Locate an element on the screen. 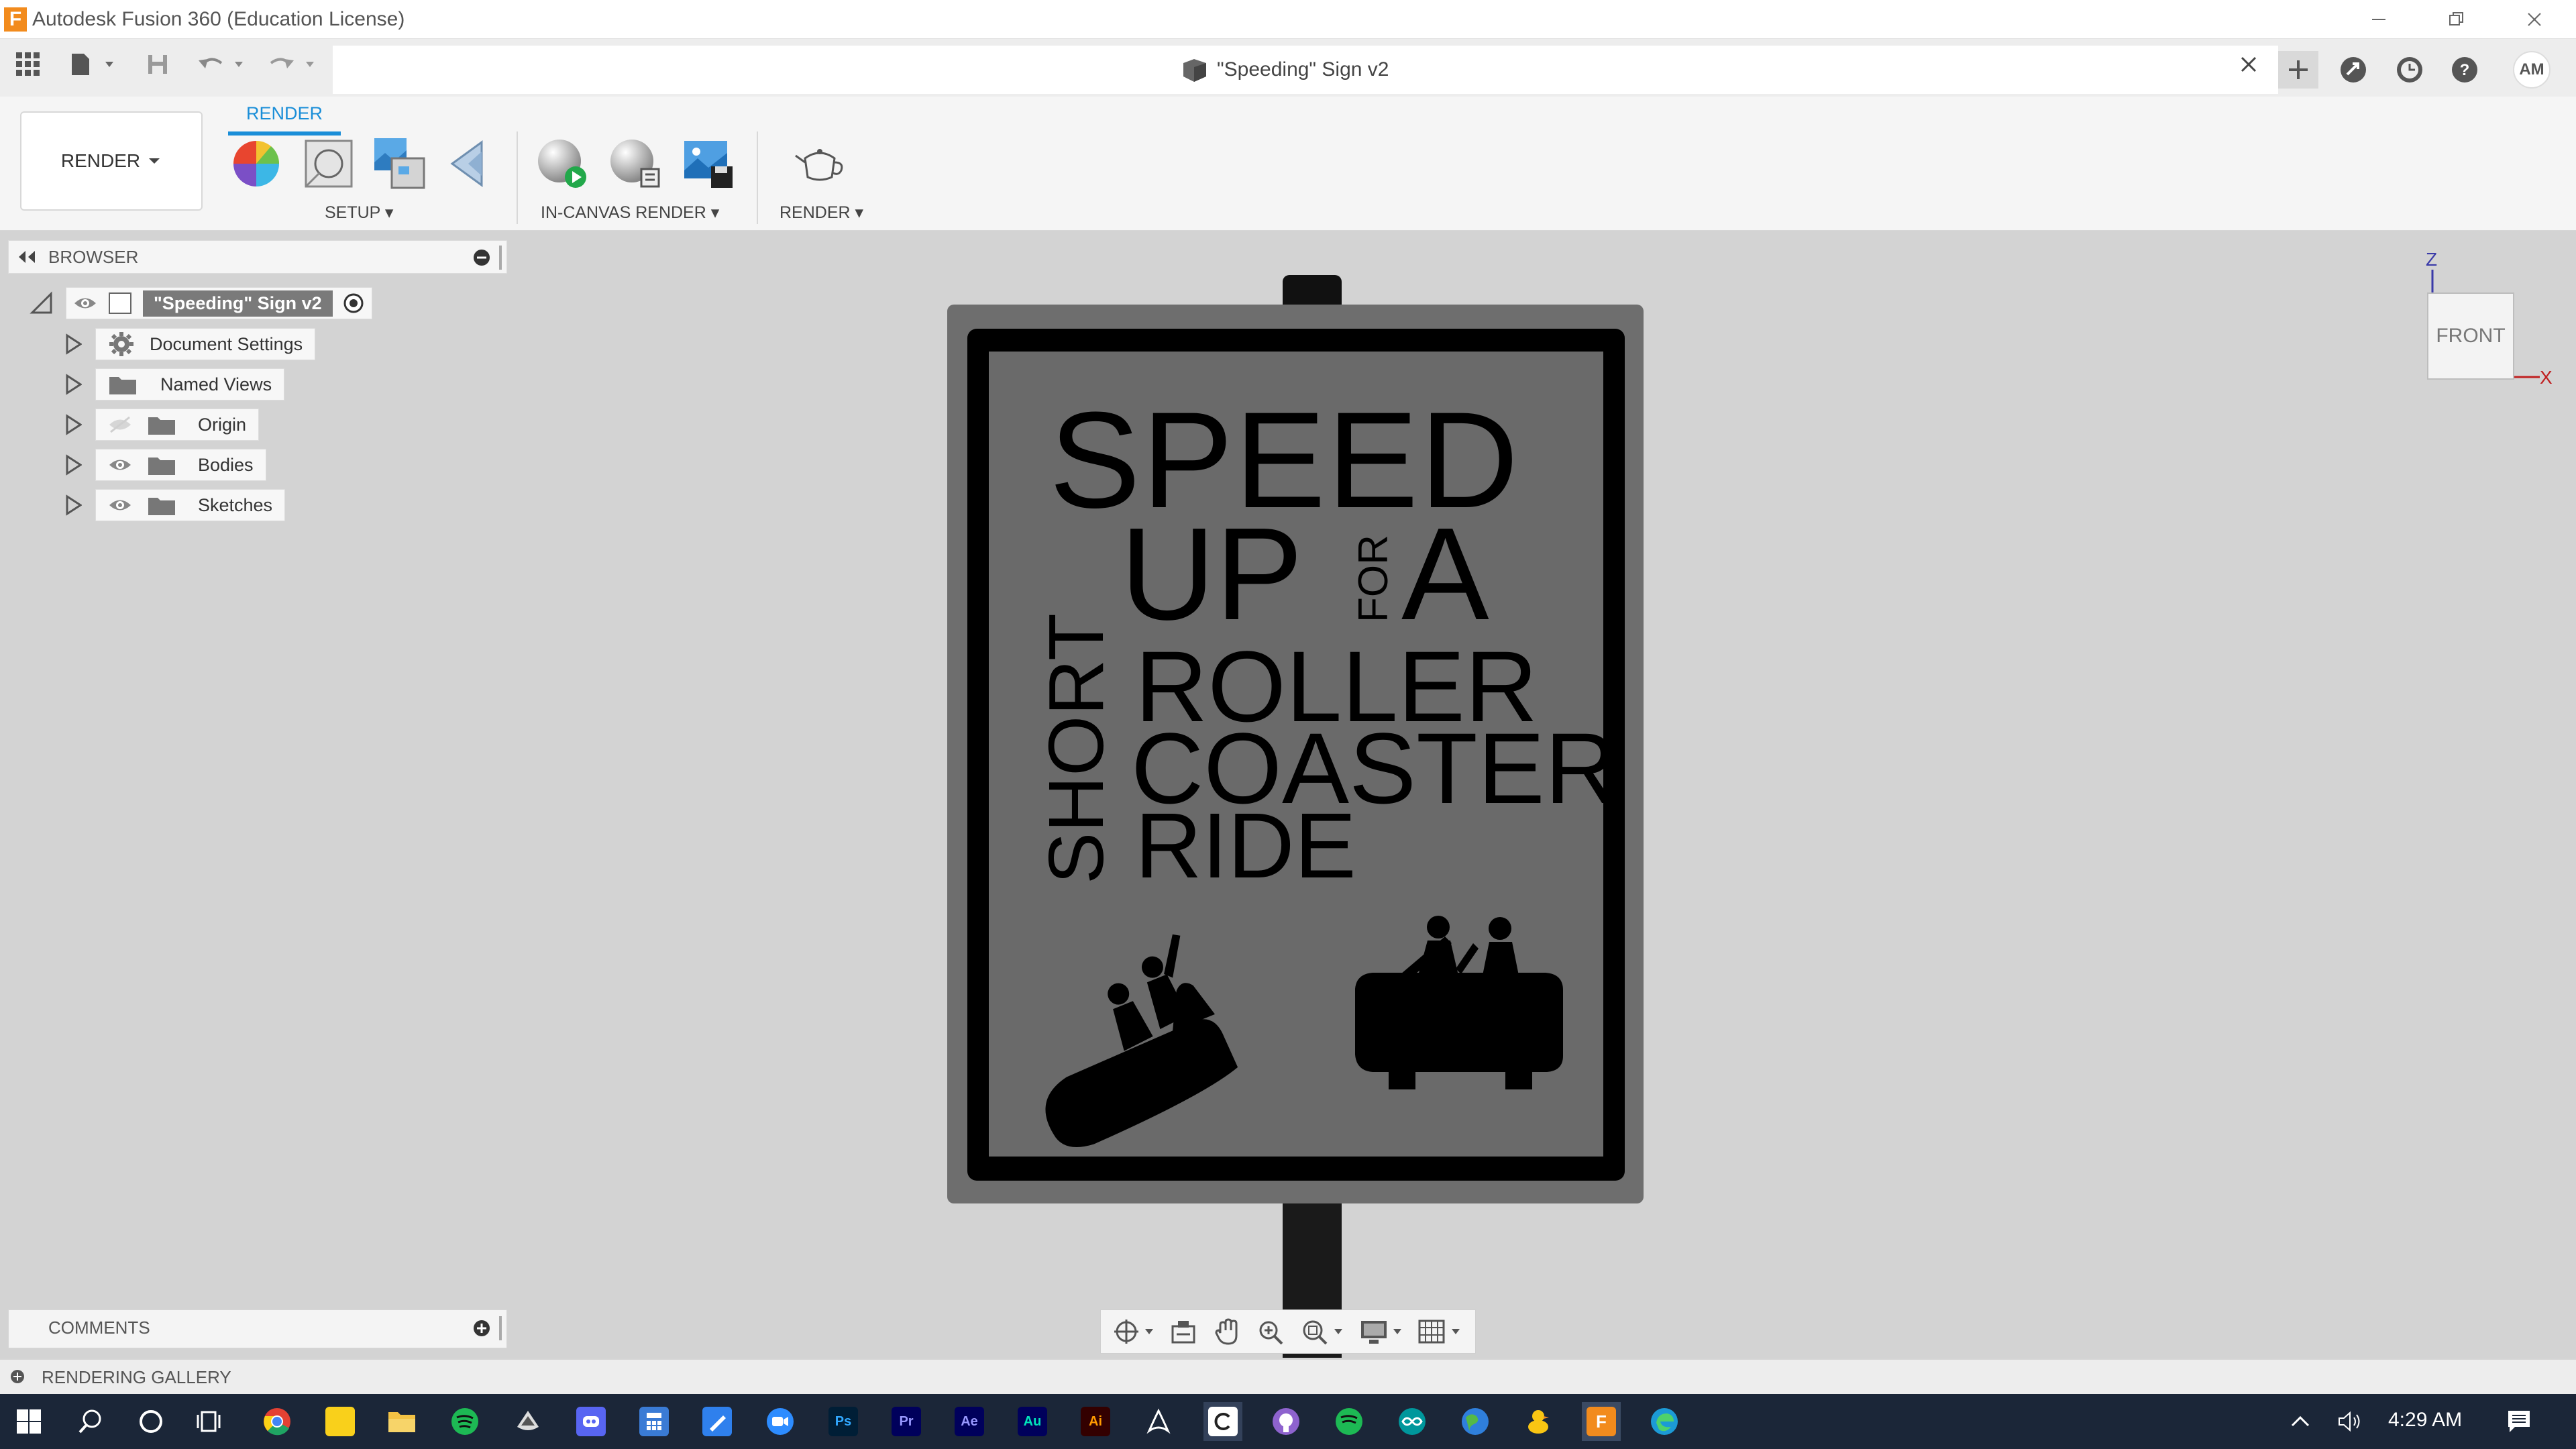 The image size is (2576, 1449). collapse-triangle-icon is located at coordinates (41, 303).